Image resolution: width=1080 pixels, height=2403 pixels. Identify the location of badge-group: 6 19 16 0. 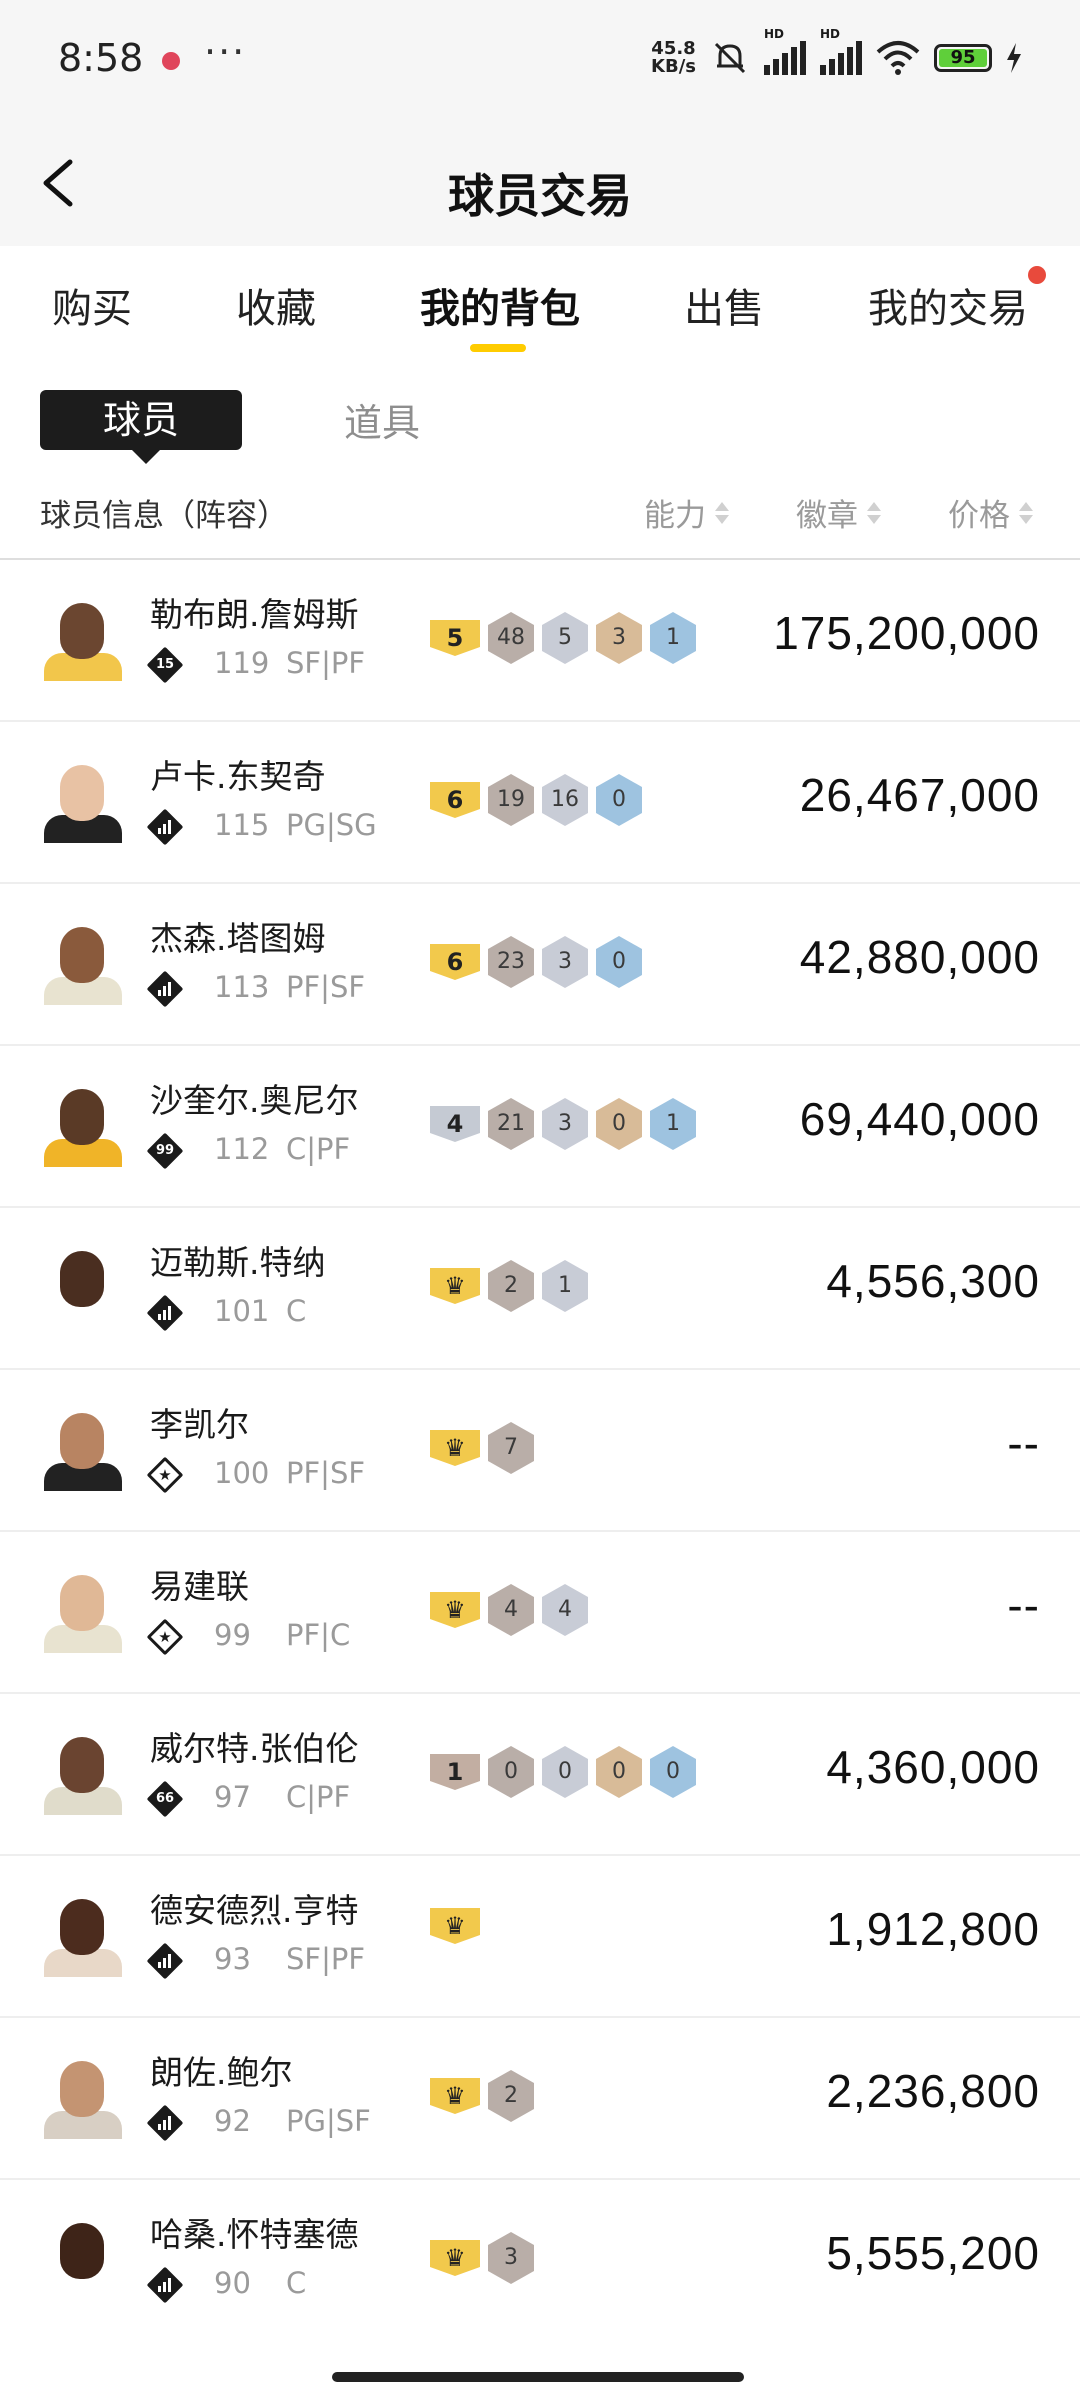
(536, 800).